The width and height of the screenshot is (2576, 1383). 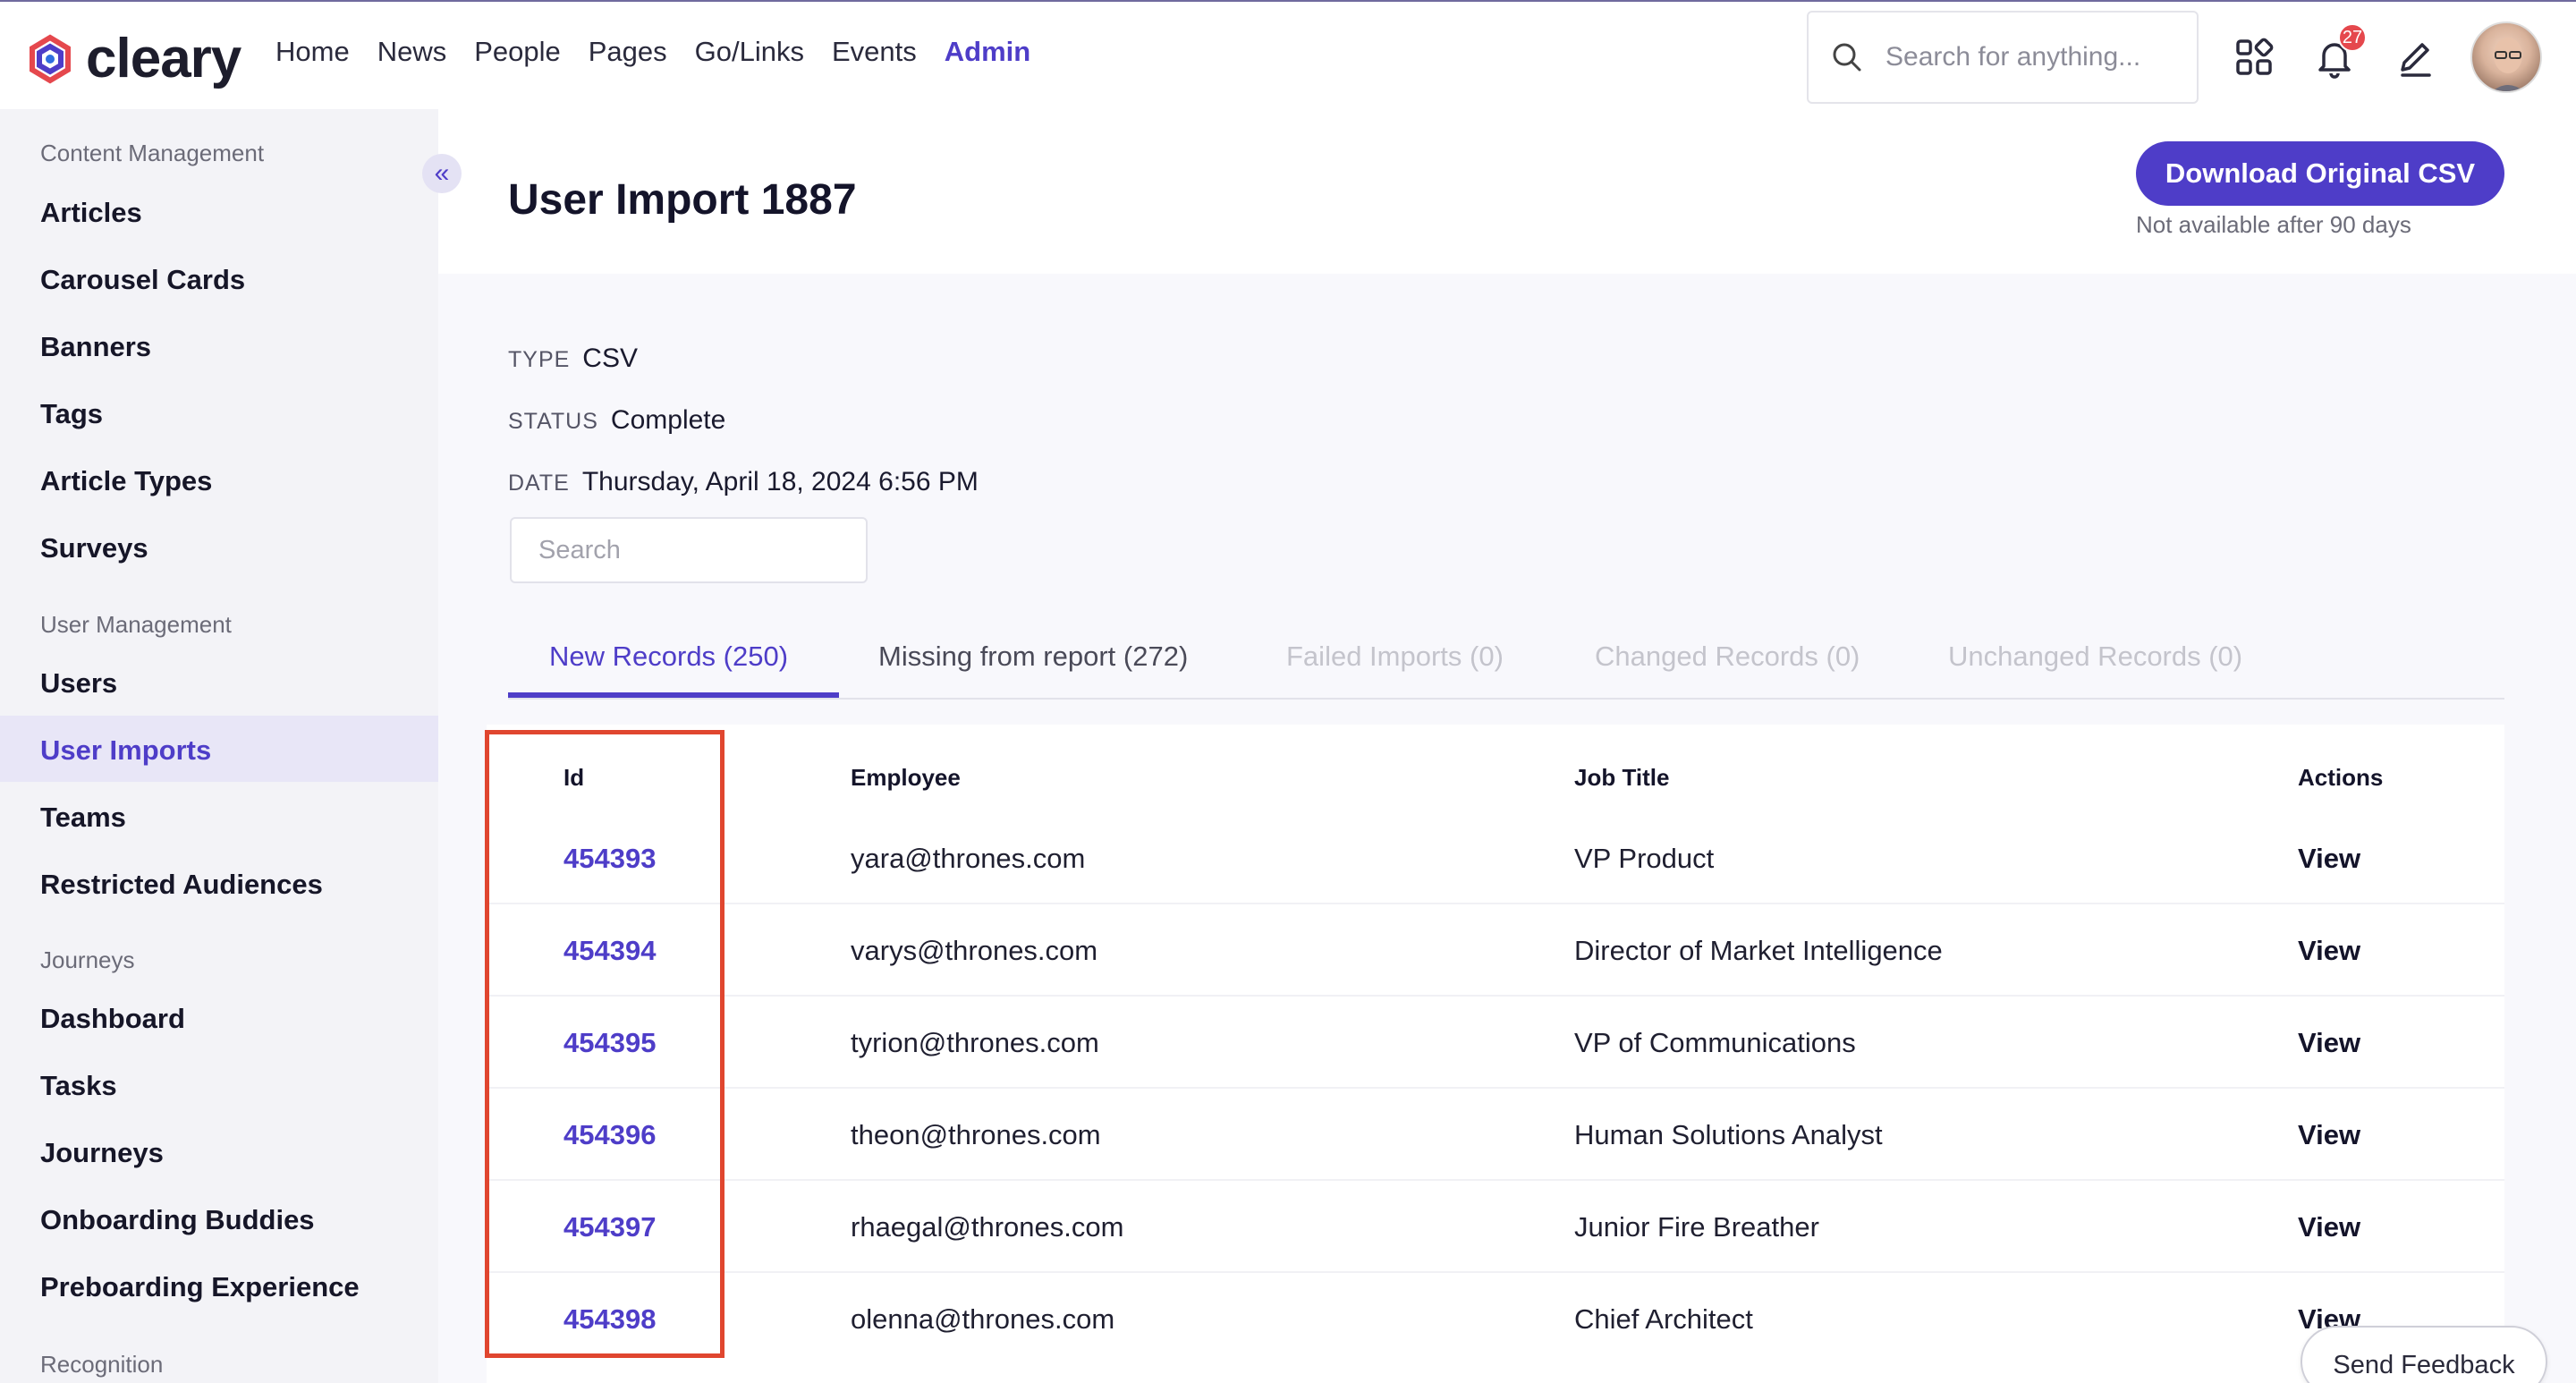 I want to click on tab-missing-from-report: Missing from report (272), so click(x=1033, y=657).